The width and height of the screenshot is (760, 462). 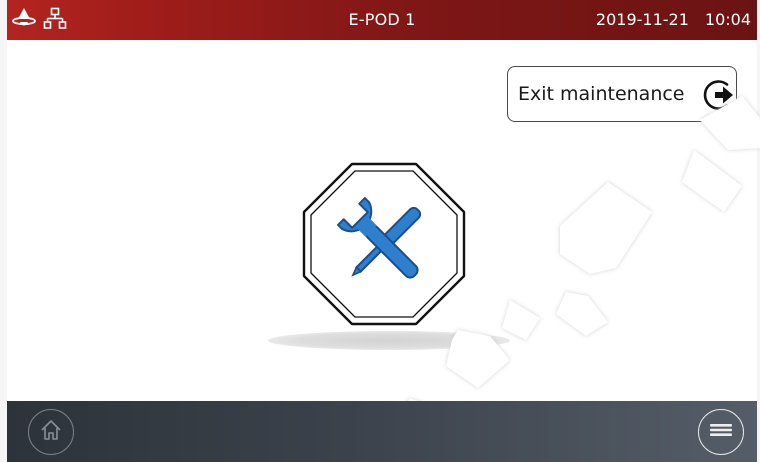 I want to click on menu-button, so click(x=721, y=432).